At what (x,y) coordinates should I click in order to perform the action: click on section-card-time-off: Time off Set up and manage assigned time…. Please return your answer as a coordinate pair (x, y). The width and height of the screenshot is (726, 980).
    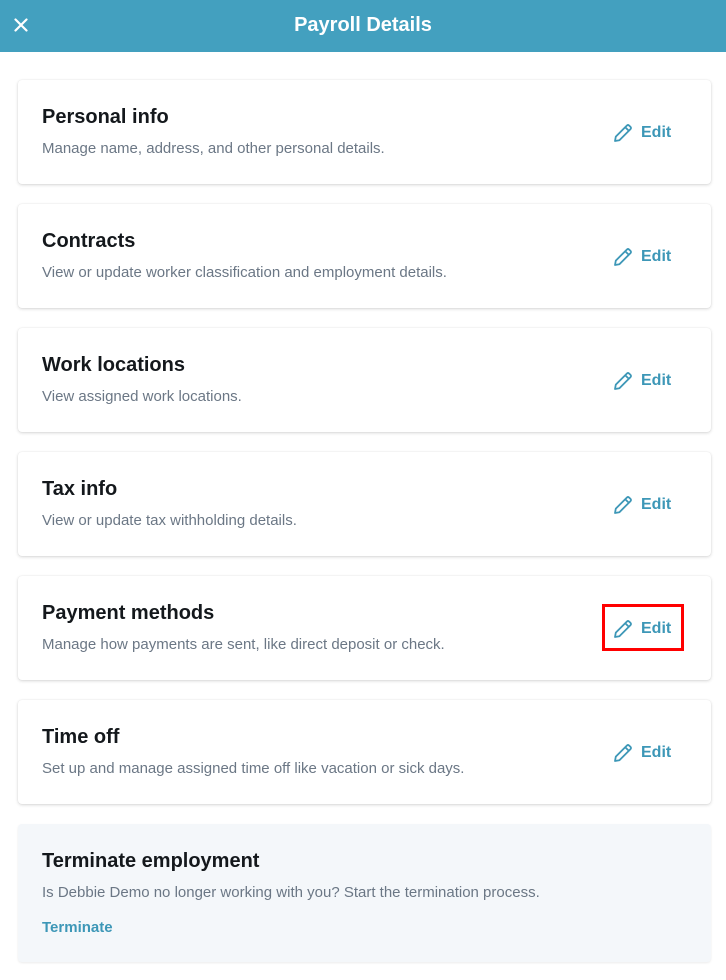
    Looking at the image, I should click on (364, 752).